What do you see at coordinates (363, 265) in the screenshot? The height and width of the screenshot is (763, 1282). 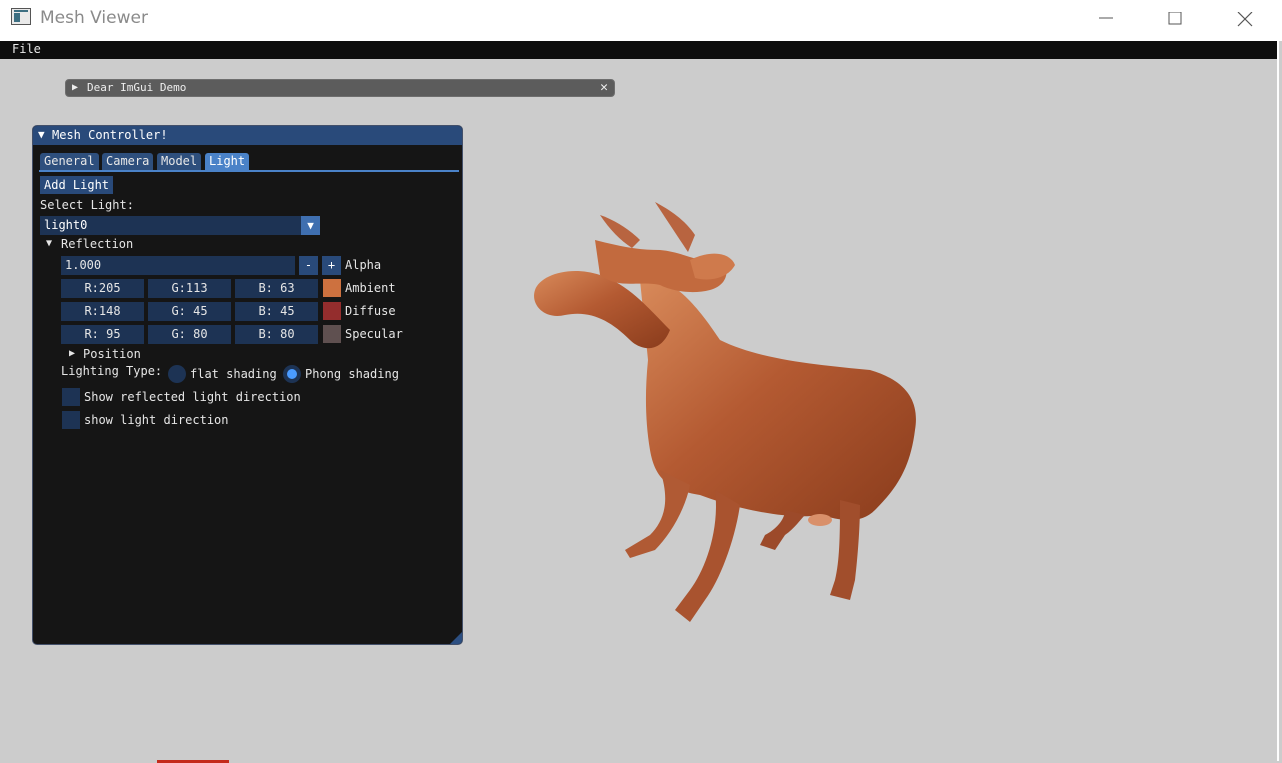 I see `alpha-label: Alpha` at bounding box center [363, 265].